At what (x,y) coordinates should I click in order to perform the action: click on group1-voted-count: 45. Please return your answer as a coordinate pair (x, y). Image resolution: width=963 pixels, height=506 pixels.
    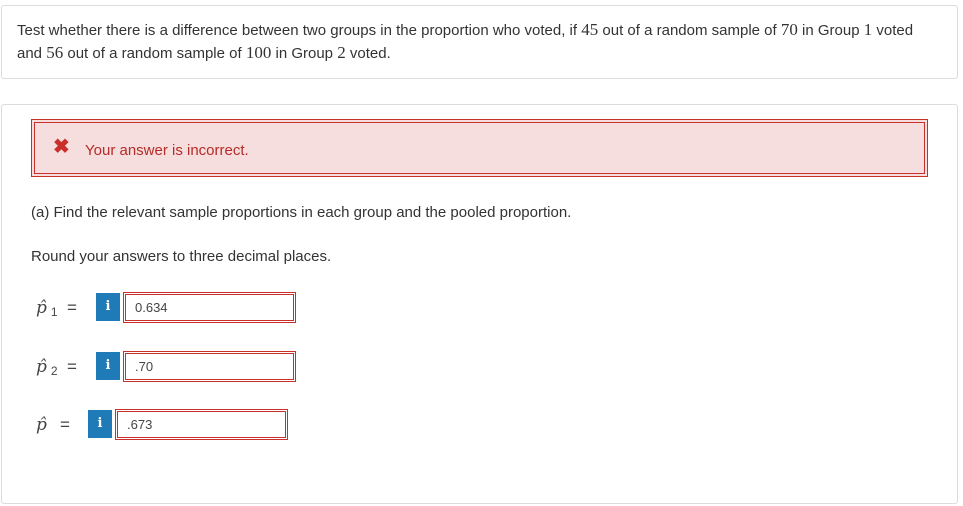
    Looking at the image, I should click on (590, 29).